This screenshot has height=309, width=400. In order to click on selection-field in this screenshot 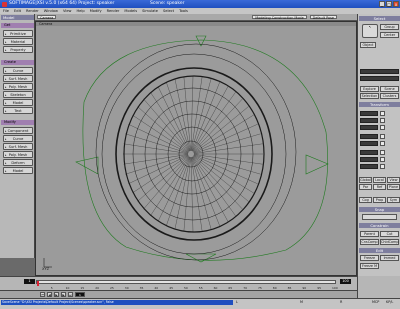, I will do `click(379, 71)`.